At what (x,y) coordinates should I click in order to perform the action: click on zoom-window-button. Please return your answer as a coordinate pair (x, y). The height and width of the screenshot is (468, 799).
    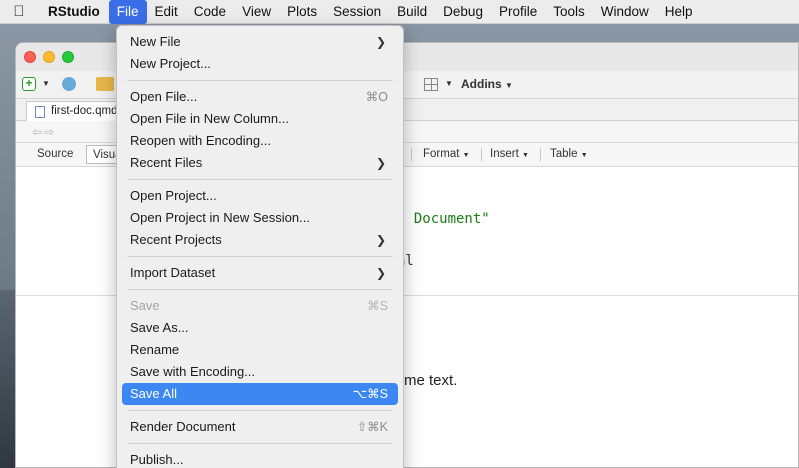
    Looking at the image, I should click on (68, 57).